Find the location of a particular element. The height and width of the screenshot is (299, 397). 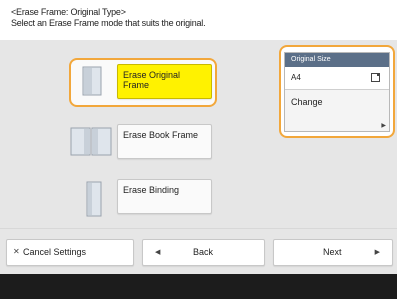

cancel-settings-button: ✕ Cancel Settings is located at coordinates (70, 252).